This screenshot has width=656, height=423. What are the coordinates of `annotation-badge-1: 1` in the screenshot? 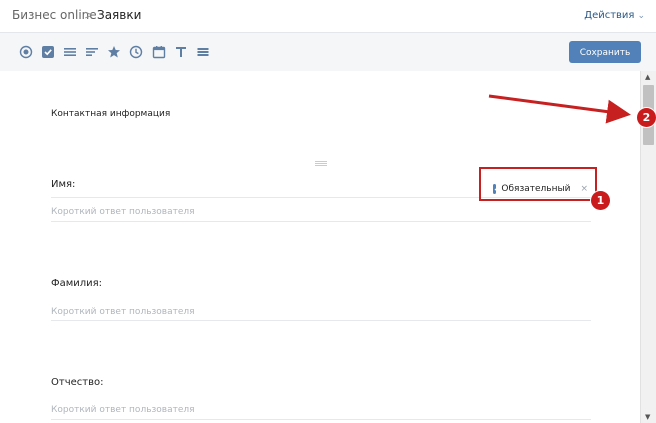 It's located at (600, 200).